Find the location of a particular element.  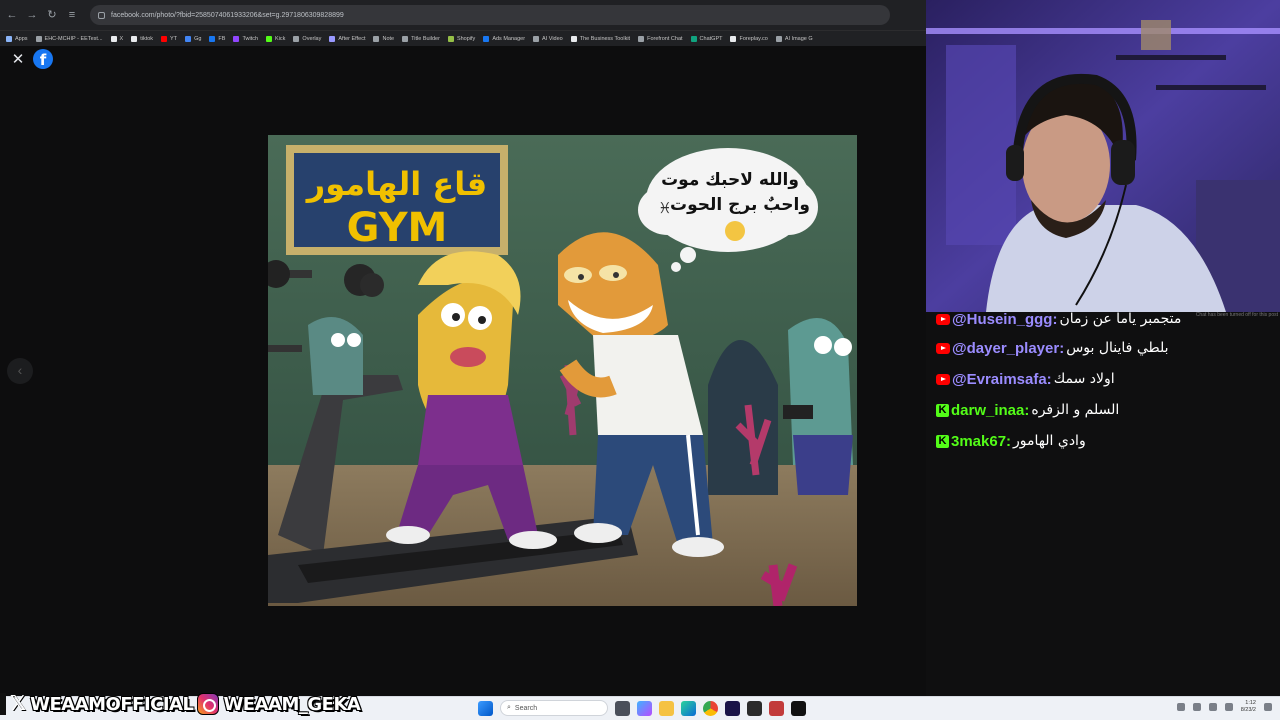

bookmark-label: Twitch is located at coordinates (250, 38).